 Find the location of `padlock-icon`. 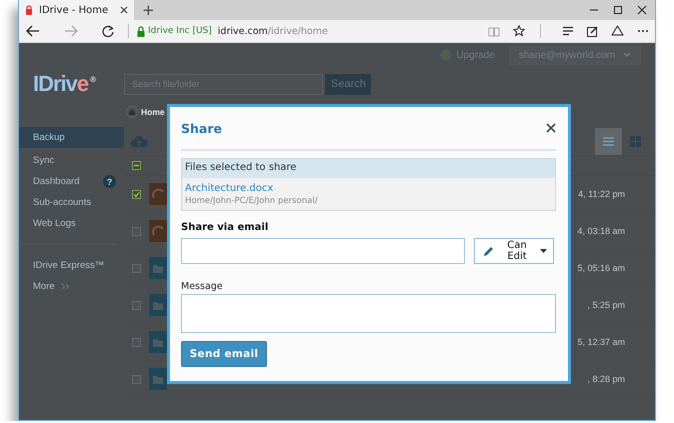

padlock-icon is located at coordinates (29, 10).